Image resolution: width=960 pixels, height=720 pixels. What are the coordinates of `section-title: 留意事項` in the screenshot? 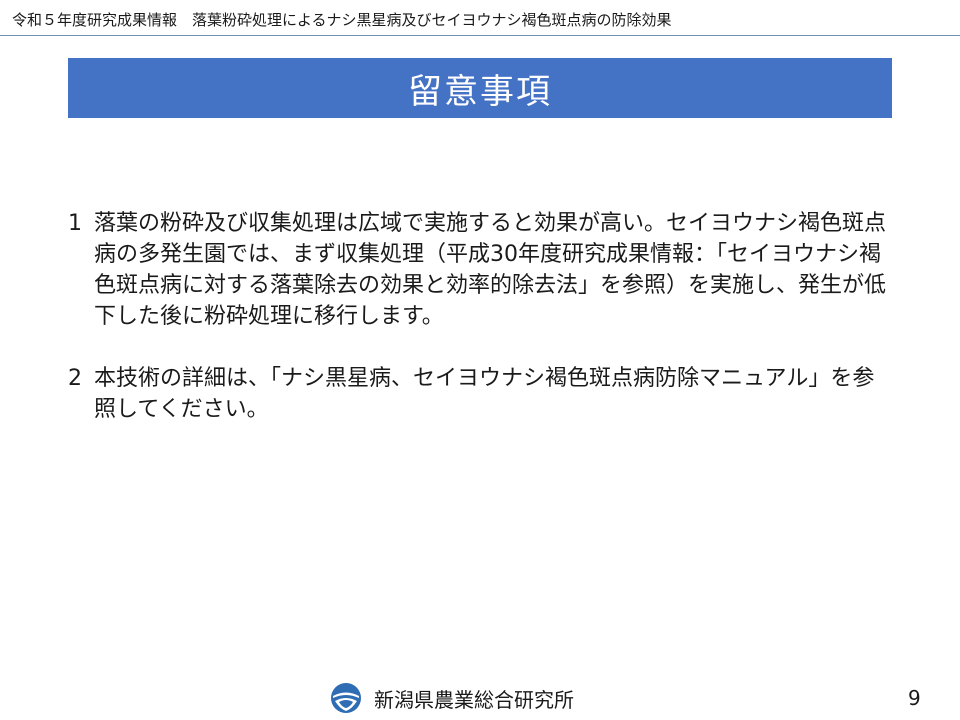 It's located at (480, 91).